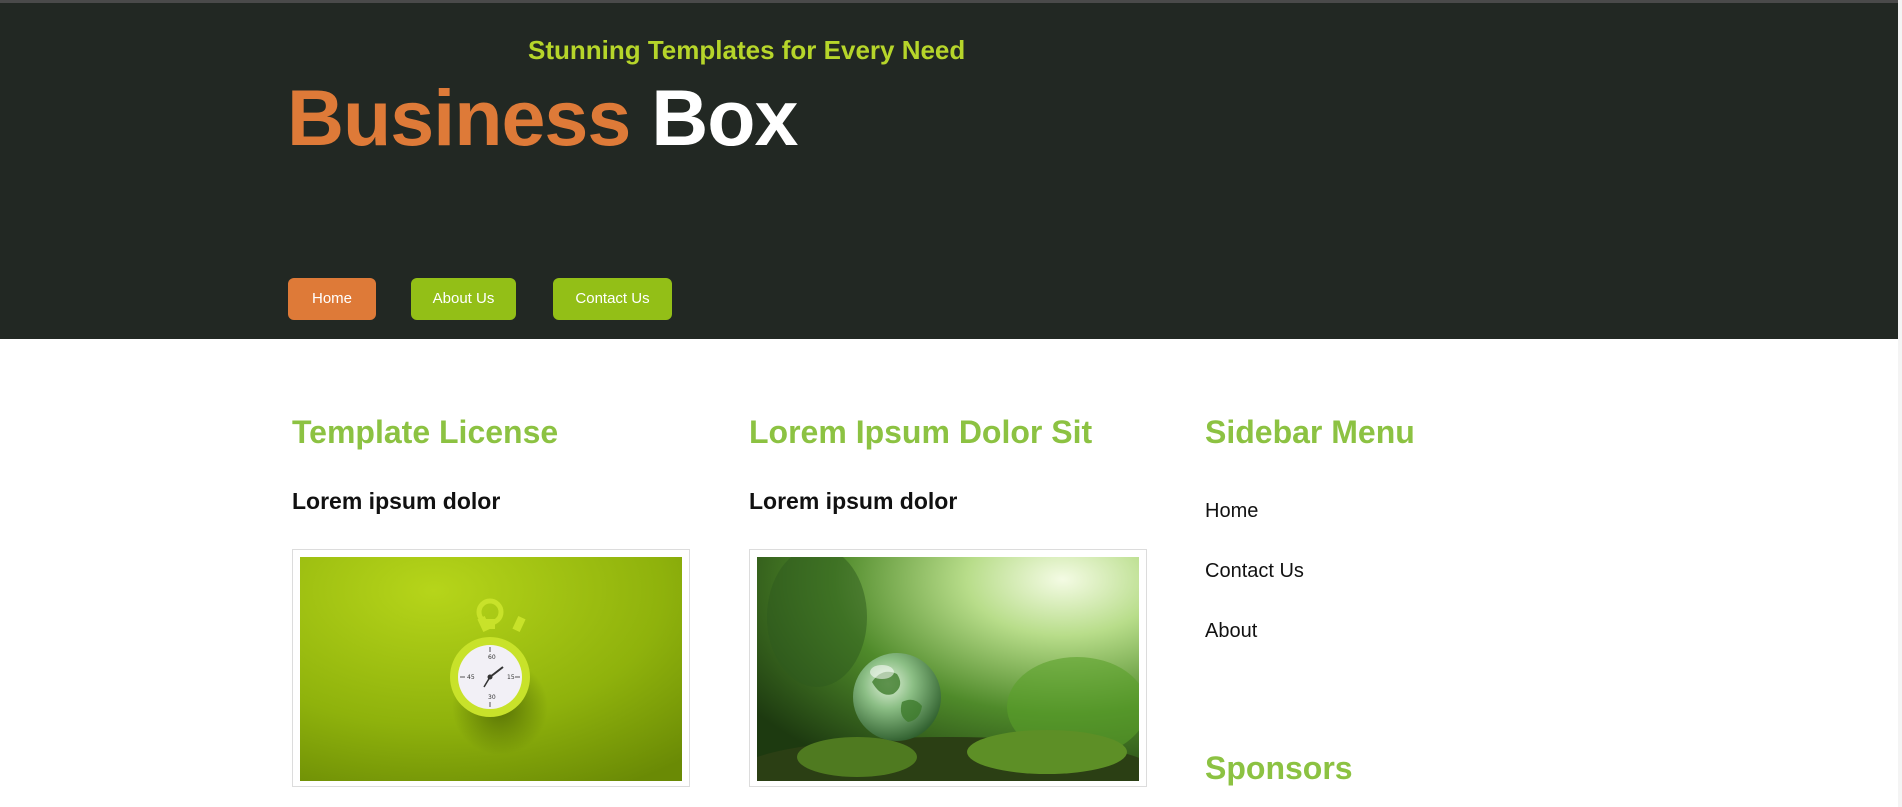  Describe the element at coordinates (463, 299) in the screenshot. I see `nav-about-us-button: About Us` at that location.